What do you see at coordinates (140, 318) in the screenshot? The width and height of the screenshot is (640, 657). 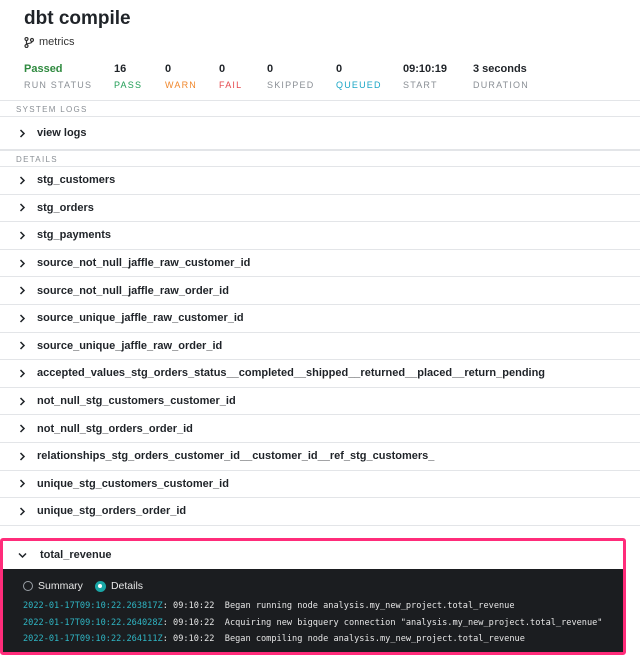 I see `node-name: source_unique_jaffle_raw_customer_id` at bounding box center [140, 318].